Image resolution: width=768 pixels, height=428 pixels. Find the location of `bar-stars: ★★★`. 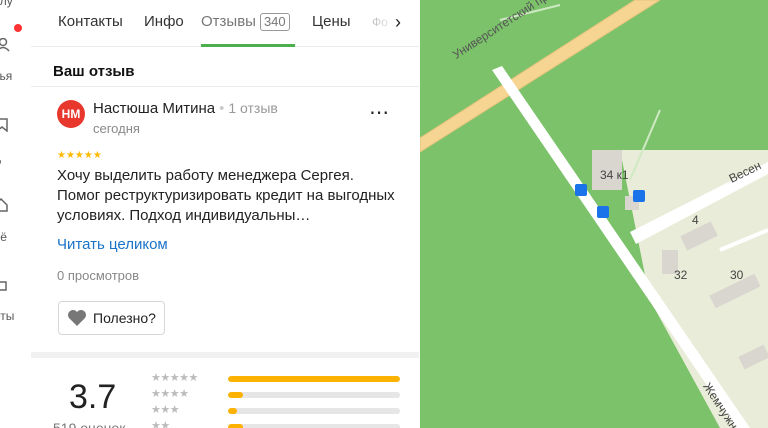

bar-stars: ★★★ is located at coordinates (165, 410).